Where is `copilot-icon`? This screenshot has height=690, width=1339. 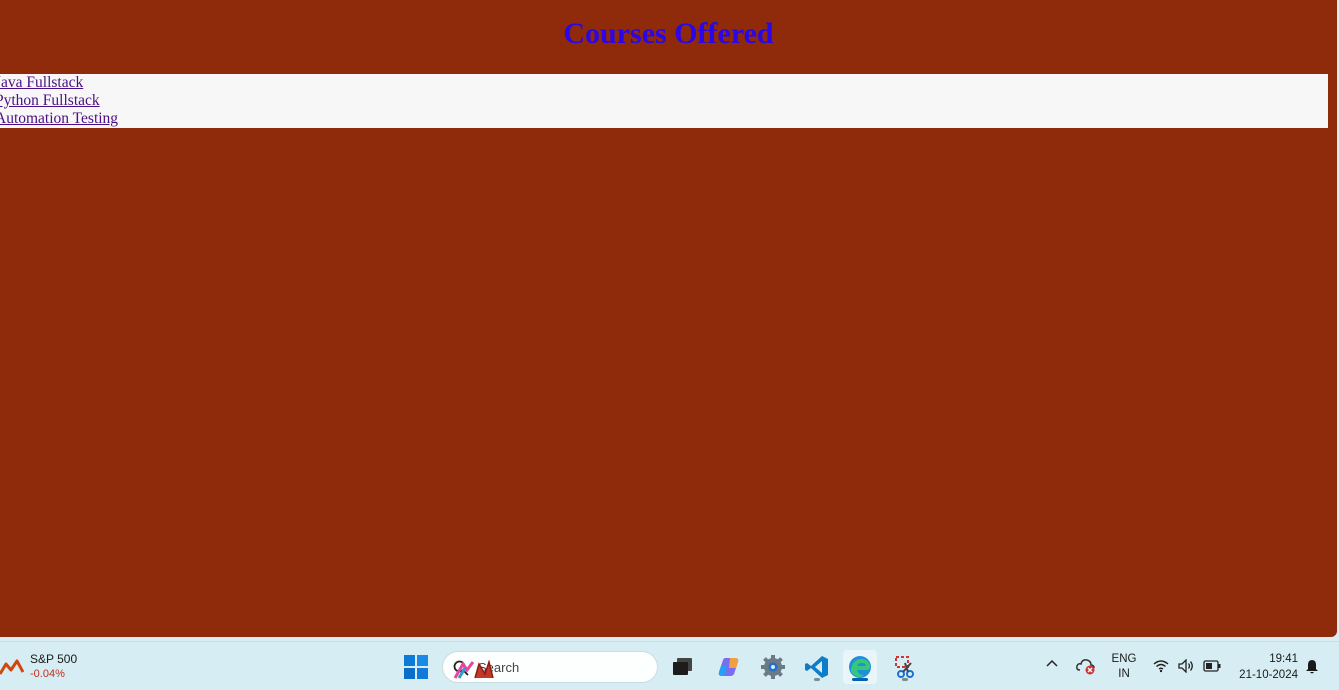
copilot-icon is located at coordinates (728, 667).